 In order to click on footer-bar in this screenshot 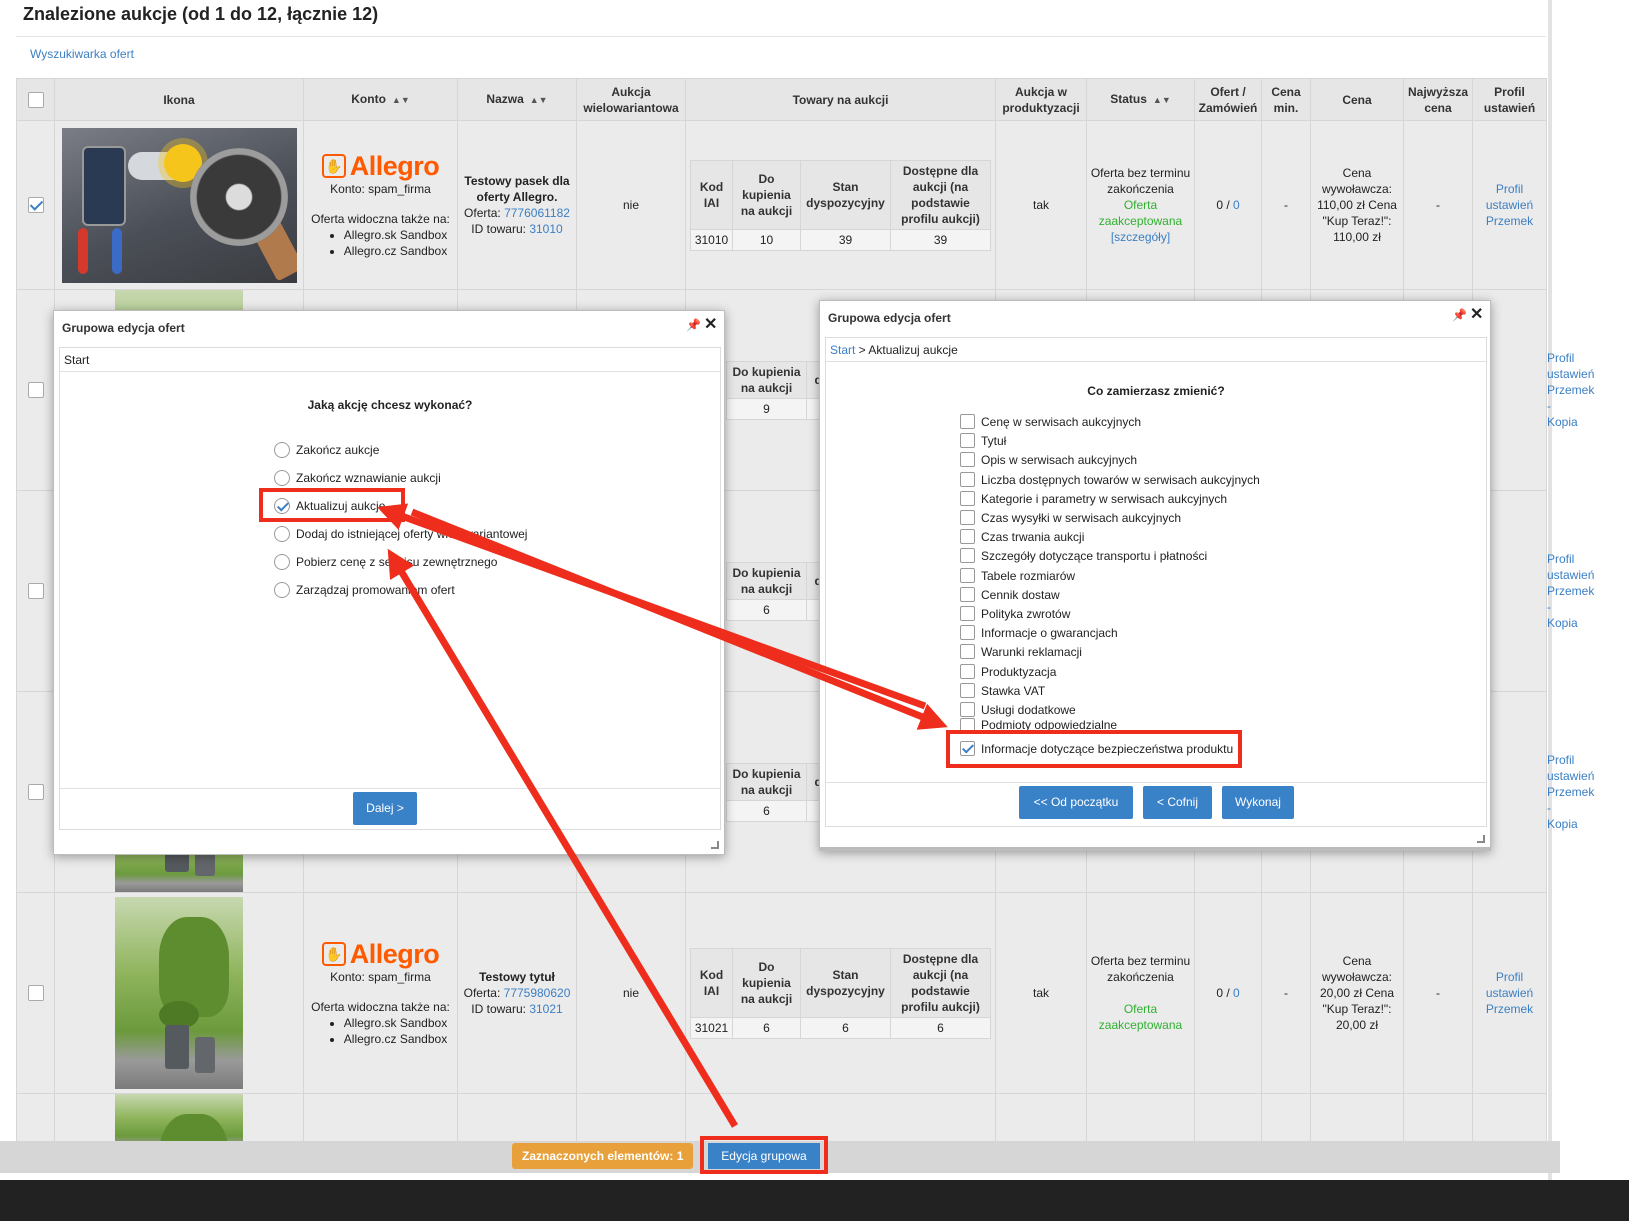, I will do `click(814, 1200)`.